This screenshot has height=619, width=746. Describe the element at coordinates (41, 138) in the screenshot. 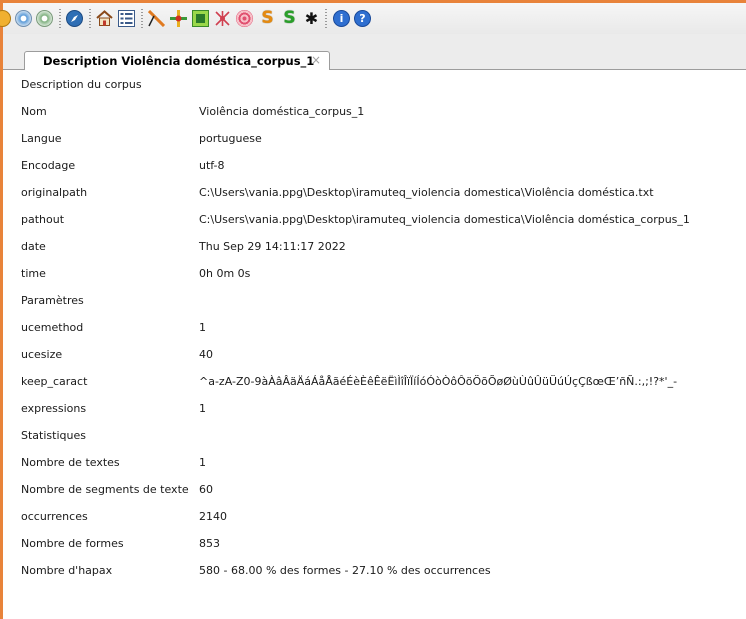

I see `row-key: Langue` at that location.